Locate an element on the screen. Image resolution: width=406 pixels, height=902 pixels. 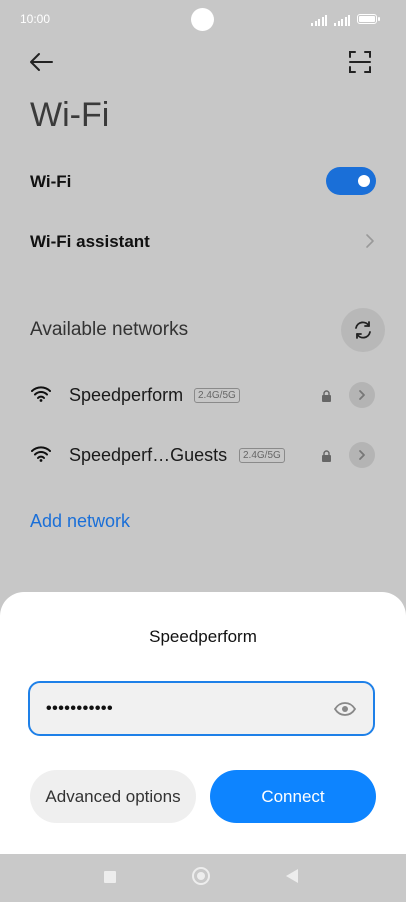
advanced-options-button: Advanced options is located at coordinates (113, 796).